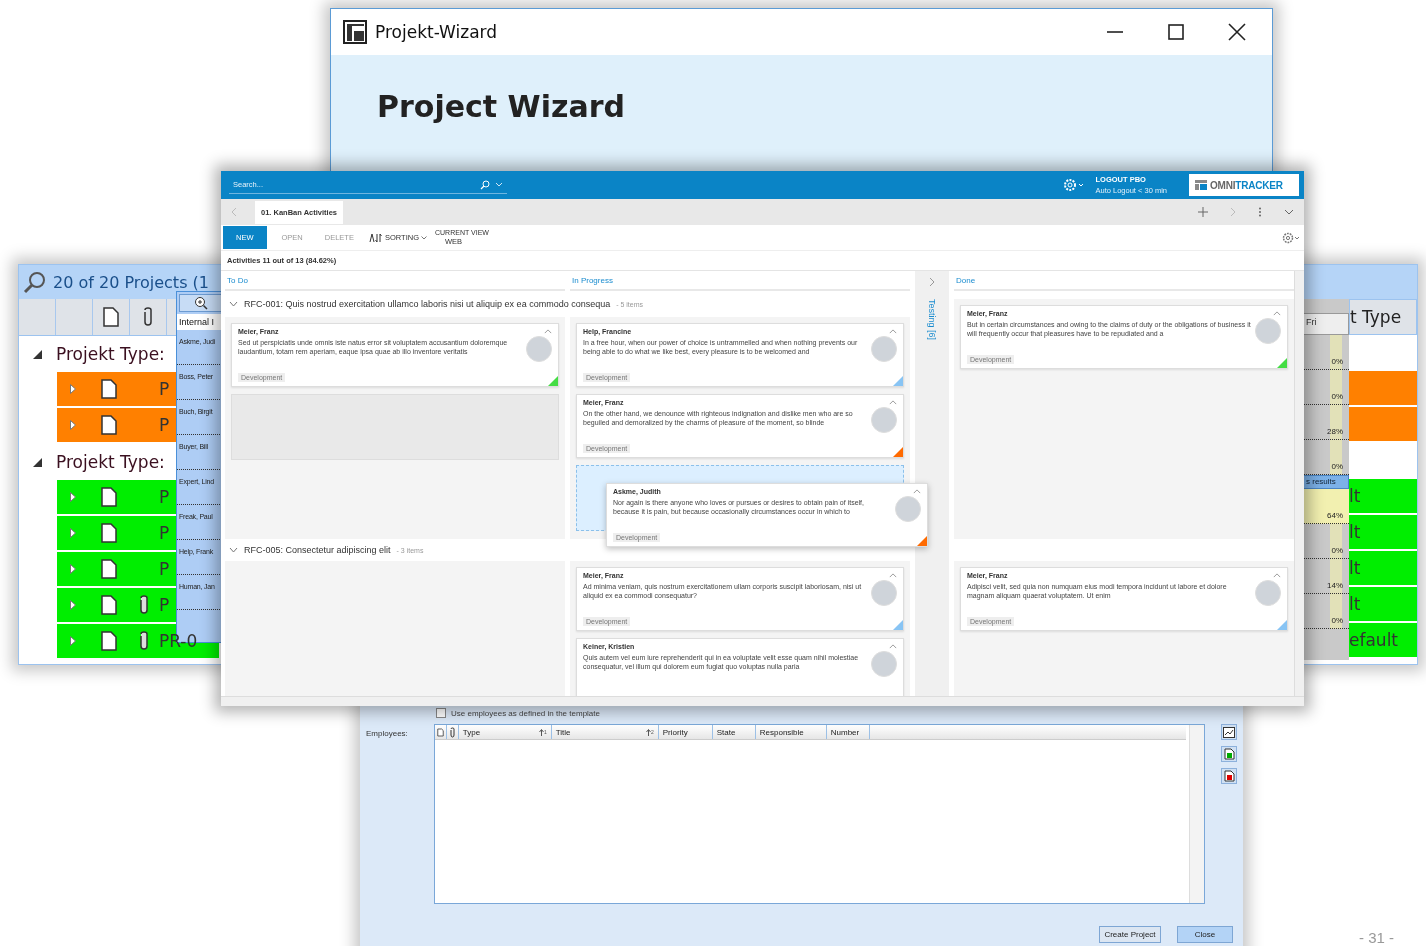  What do you see at coordinates (1205, 934) in the screenshot?
I see `dialog-button: Close` at bounding box center [1205, 934].